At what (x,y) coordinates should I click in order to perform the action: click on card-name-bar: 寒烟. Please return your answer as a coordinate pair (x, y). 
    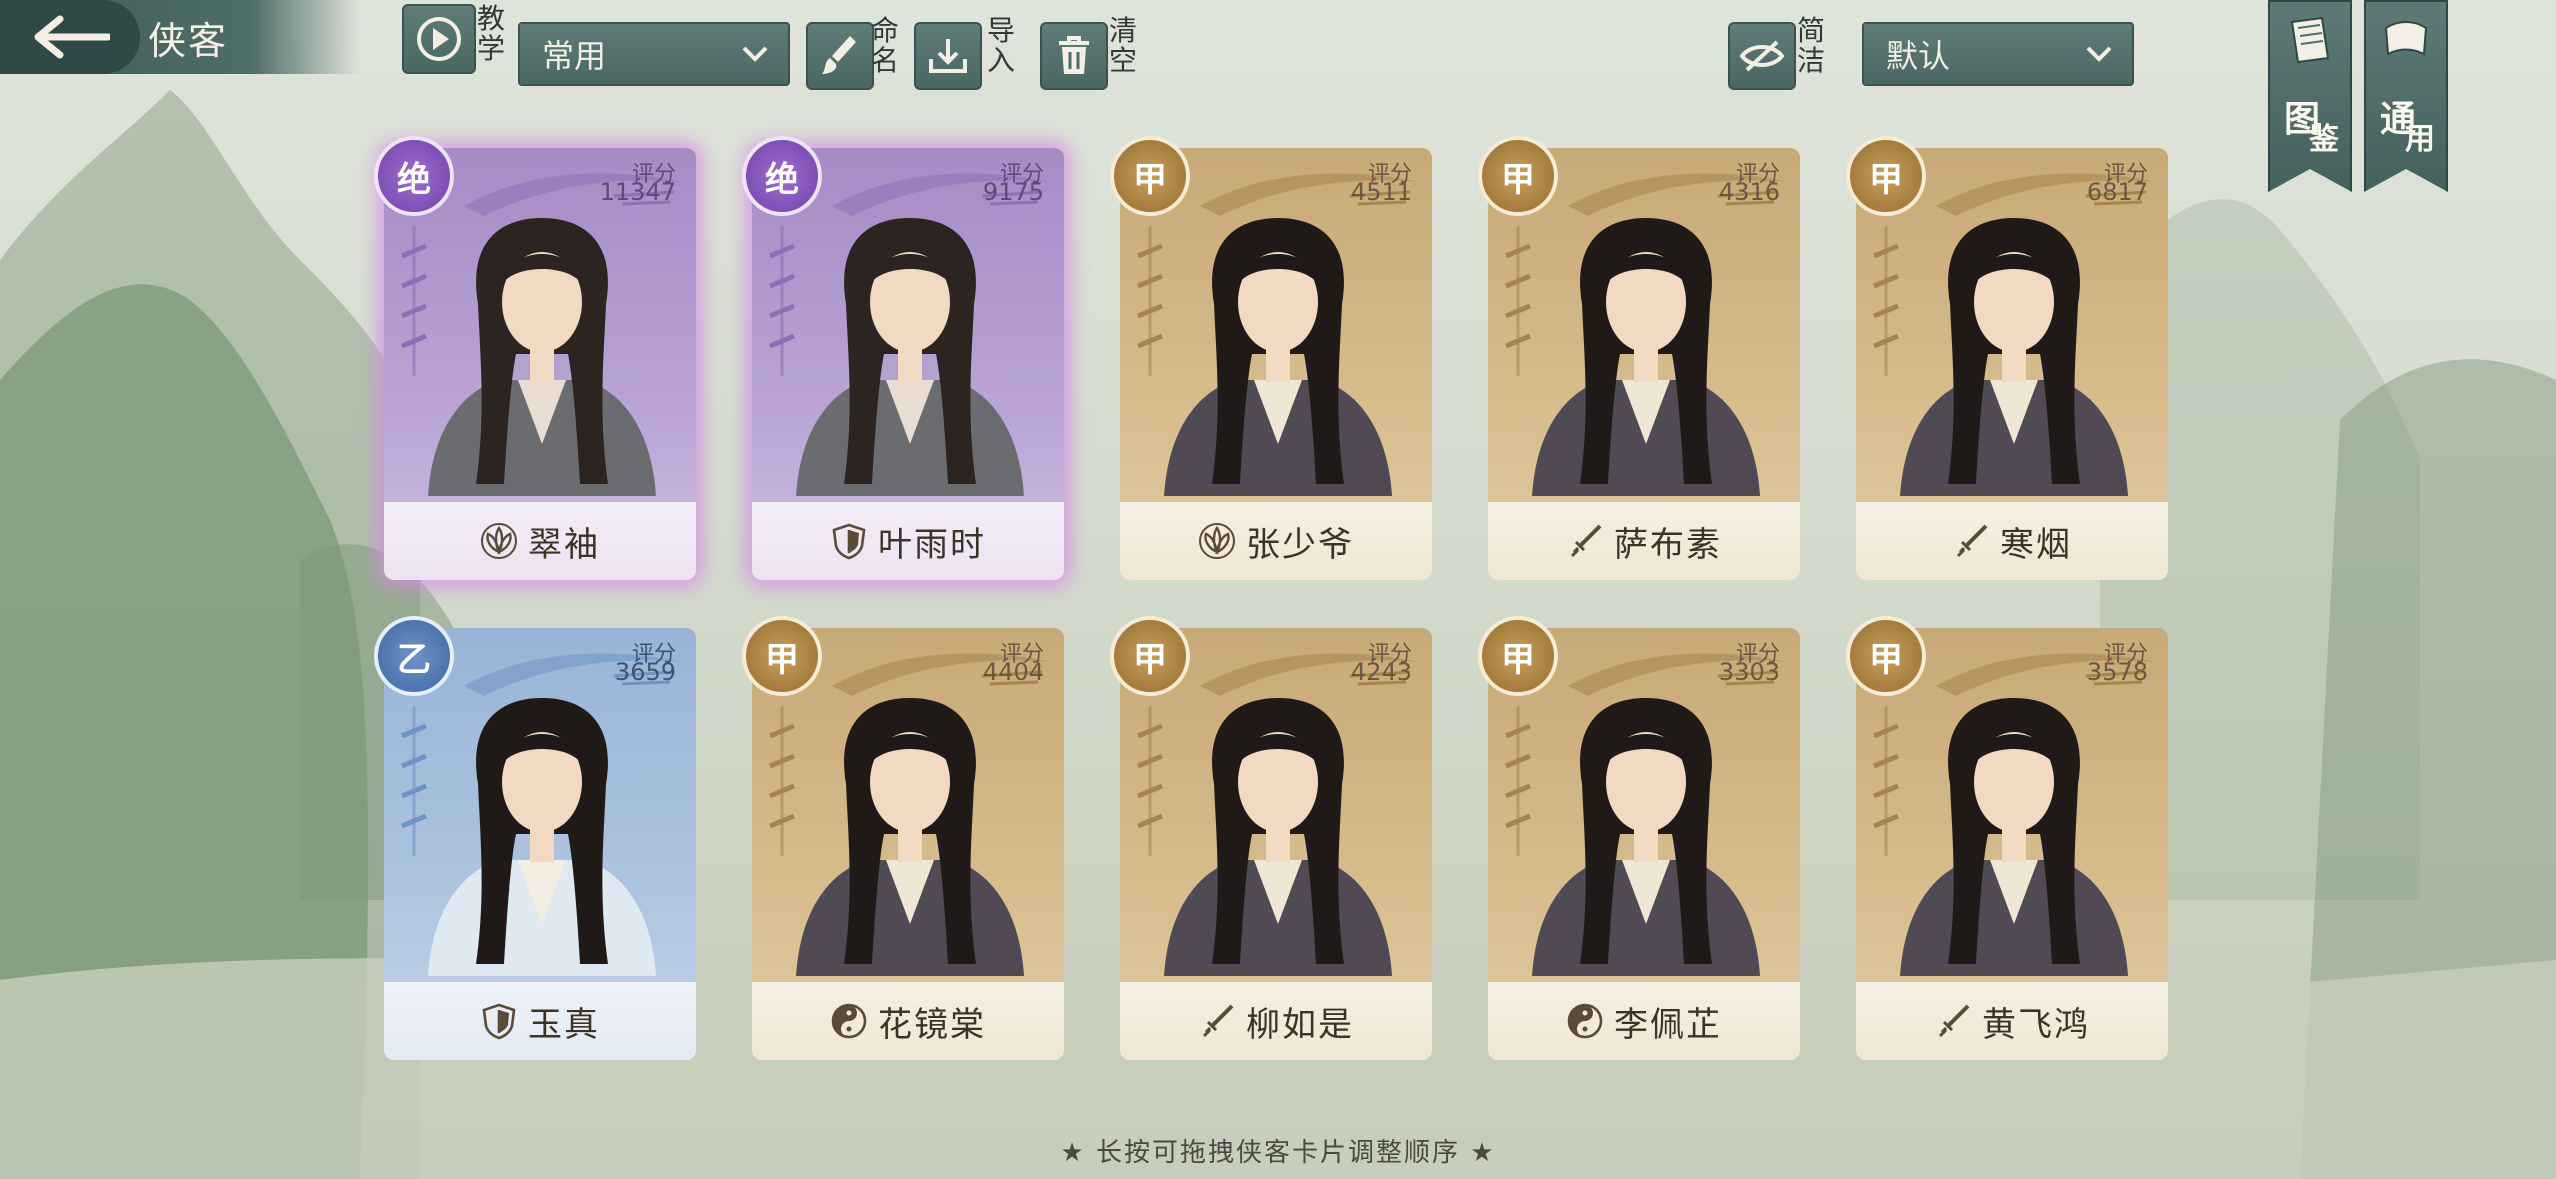
    Looking at the image, I should click on (2012, 541).